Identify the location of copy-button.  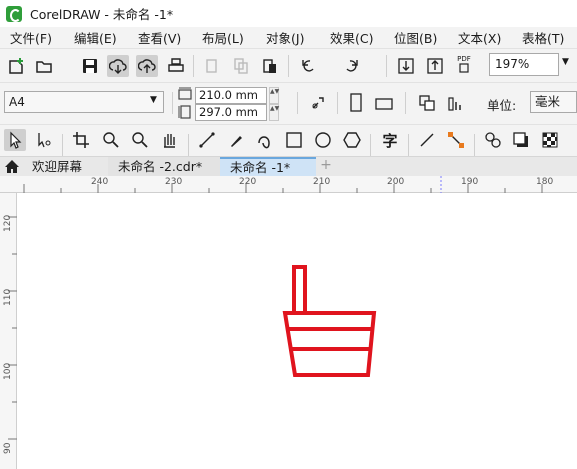
(241, 66).